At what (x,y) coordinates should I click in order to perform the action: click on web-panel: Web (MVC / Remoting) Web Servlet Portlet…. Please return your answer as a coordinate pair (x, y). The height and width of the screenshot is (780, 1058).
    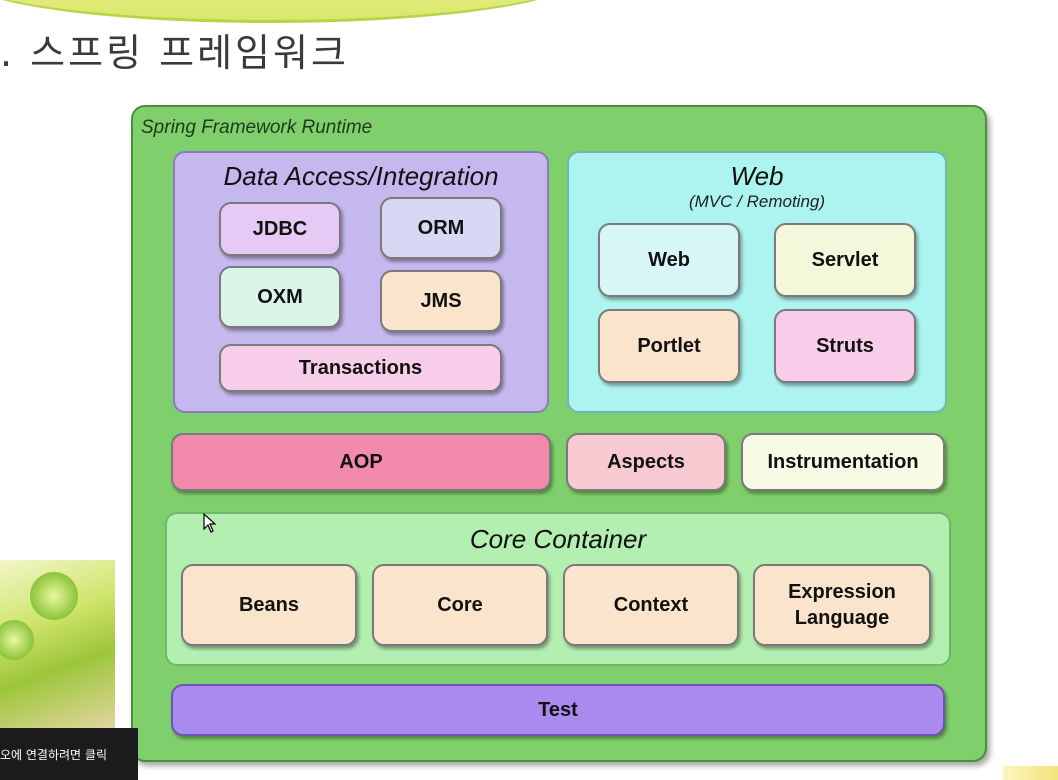
    Looking at the image, I should click on (757, 282).